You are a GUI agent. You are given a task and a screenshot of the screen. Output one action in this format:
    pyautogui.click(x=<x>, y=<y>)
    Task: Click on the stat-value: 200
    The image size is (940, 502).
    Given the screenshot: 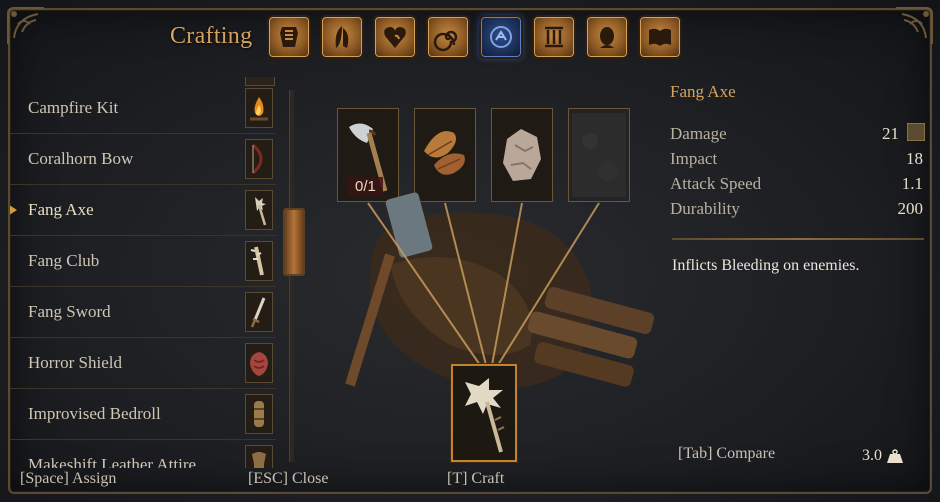 What is the action you would take?
    pyautogui.click(x=910, y=208)
    